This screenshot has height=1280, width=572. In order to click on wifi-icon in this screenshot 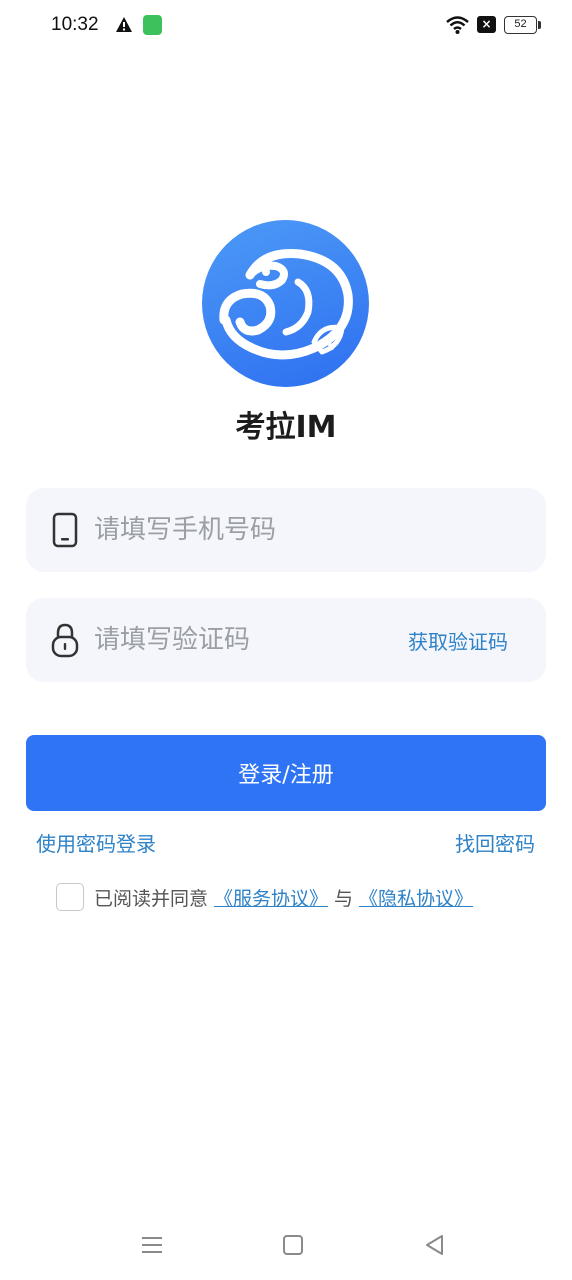, I will do `click(457, 25)`.